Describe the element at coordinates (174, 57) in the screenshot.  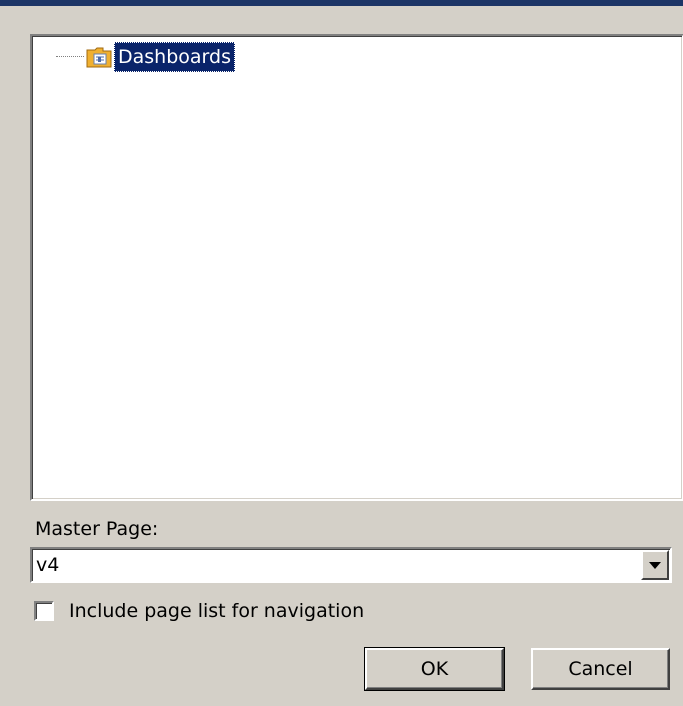
I see `tree-item-label: Dashboards` at that location.